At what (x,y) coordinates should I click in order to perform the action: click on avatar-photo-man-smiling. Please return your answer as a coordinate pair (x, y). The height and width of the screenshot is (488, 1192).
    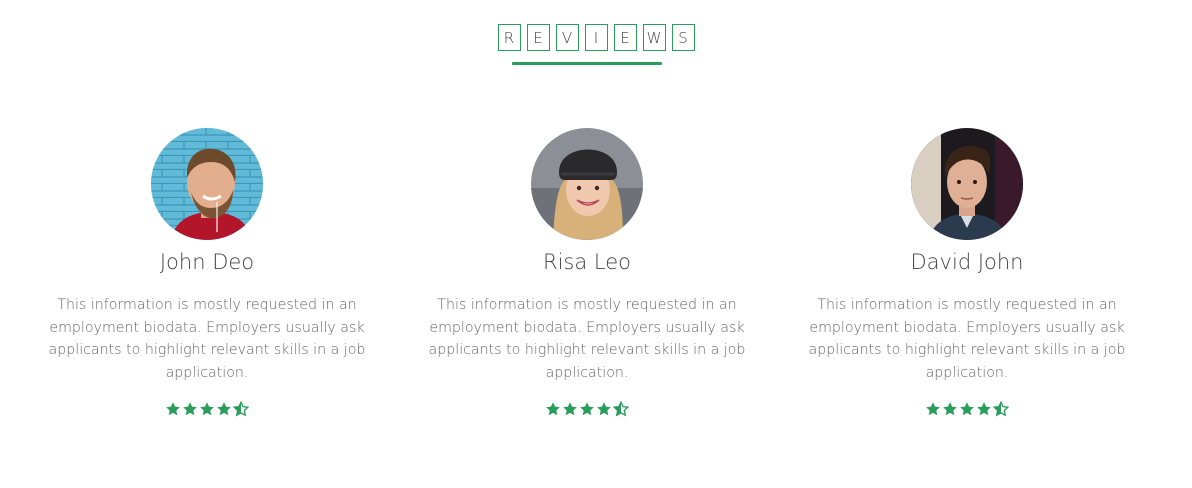
    Looking at the image, I should click on (207, 184).